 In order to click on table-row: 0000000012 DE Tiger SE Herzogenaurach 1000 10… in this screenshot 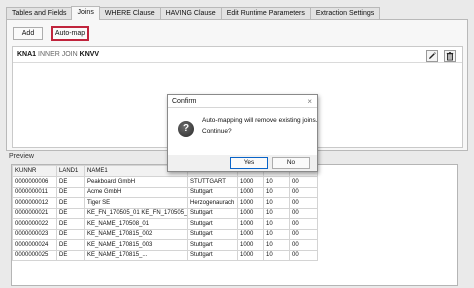, I will do `click(165, 203)`.